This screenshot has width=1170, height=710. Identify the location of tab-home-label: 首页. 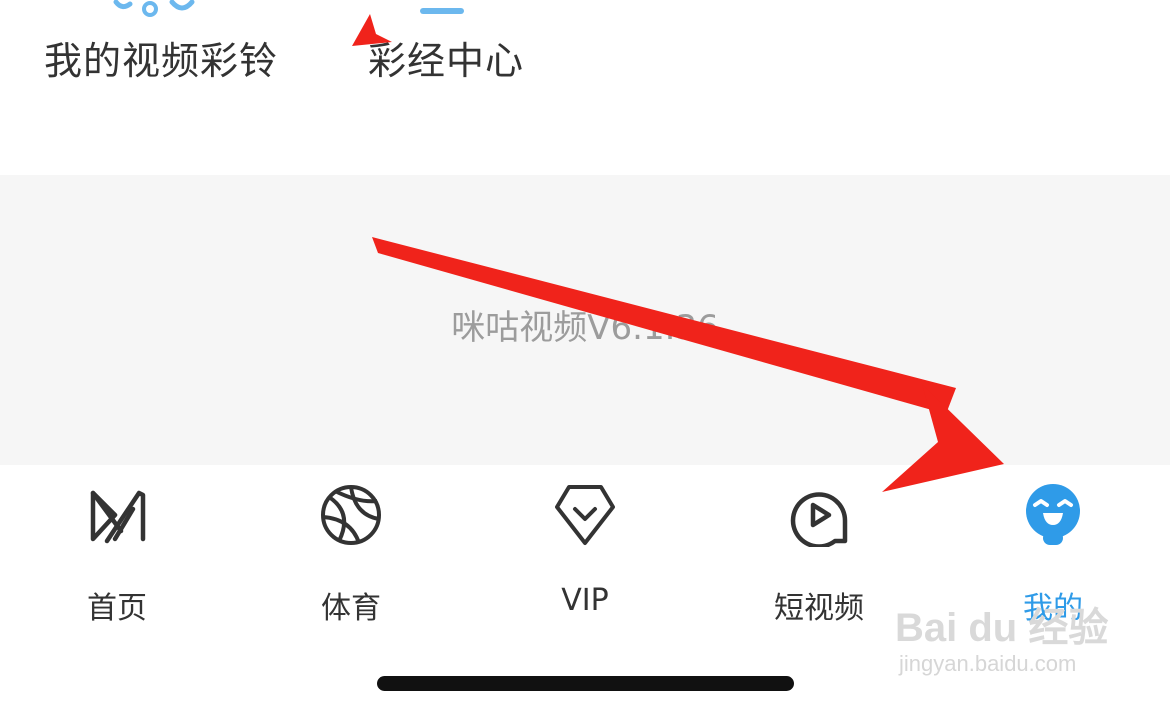
(117, 608).